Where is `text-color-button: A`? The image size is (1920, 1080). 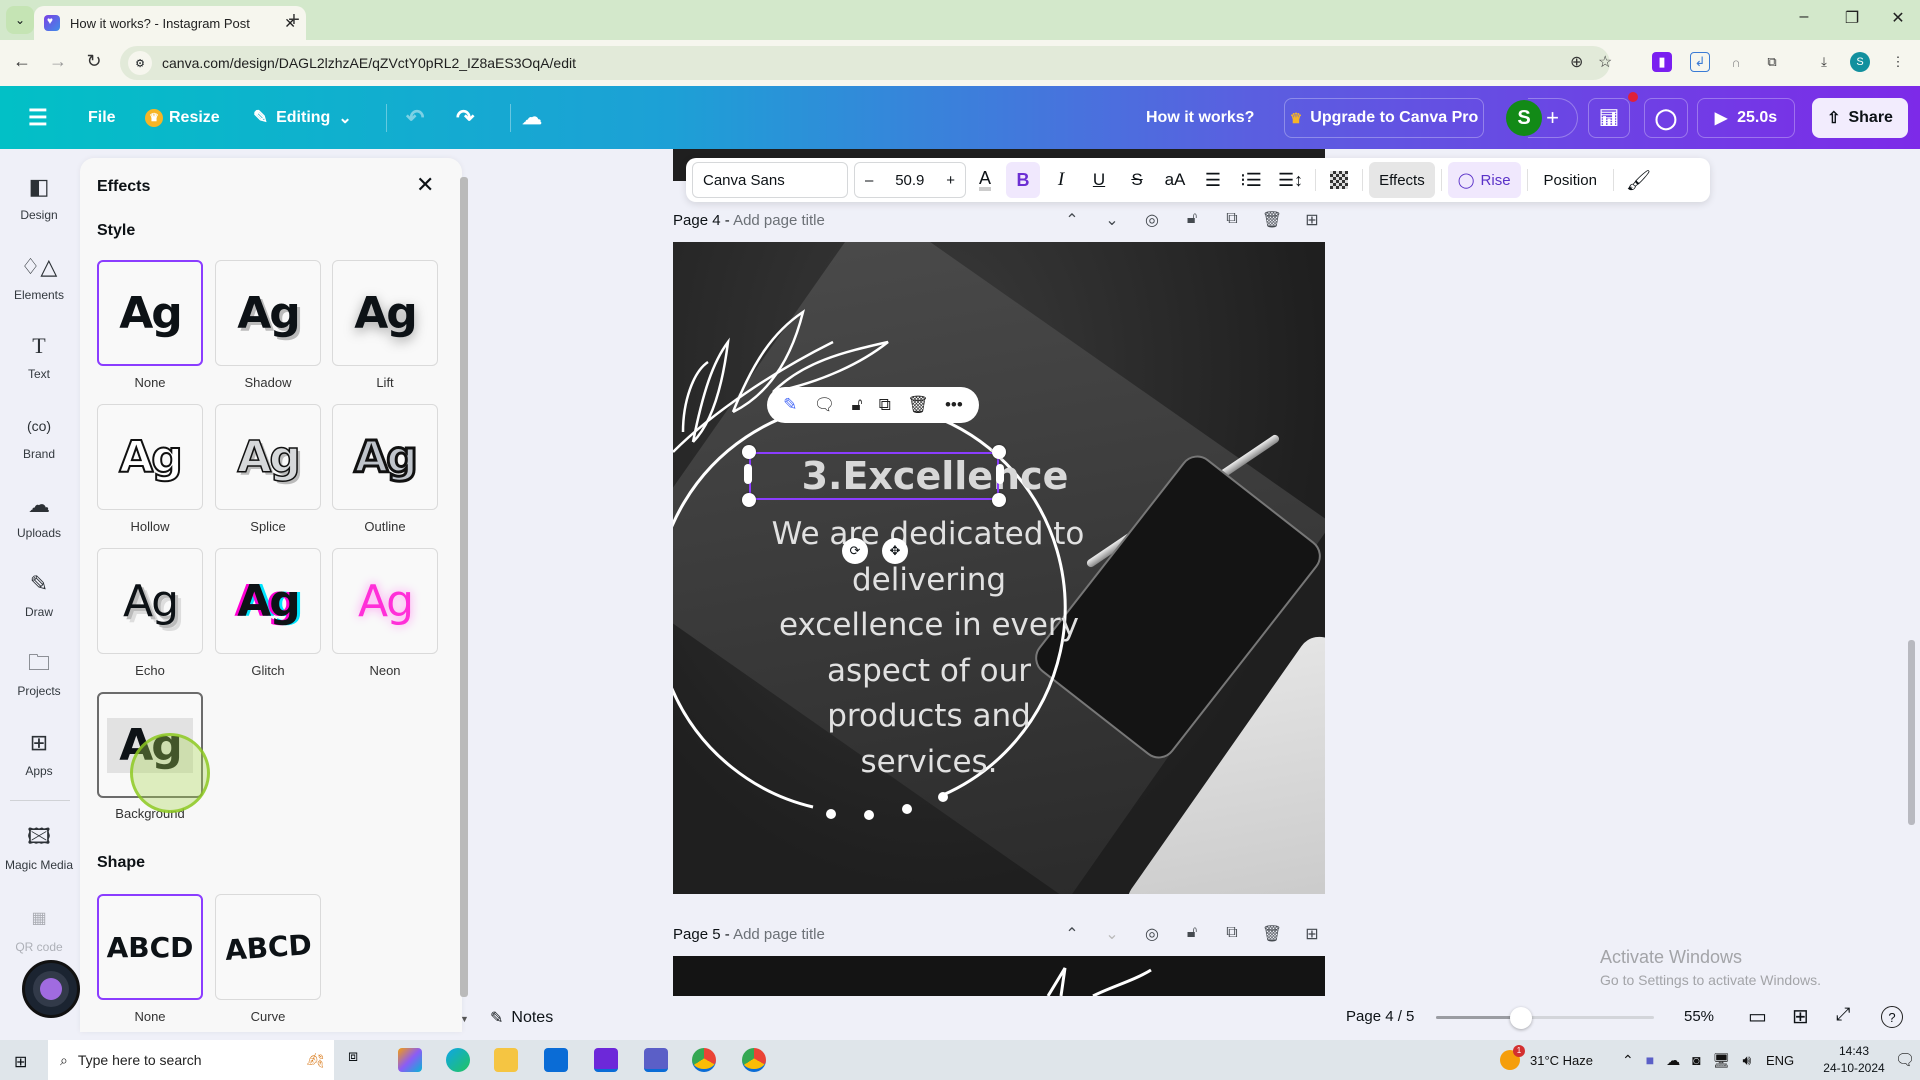
text-color-button: A is located at coordinates (985, 180).